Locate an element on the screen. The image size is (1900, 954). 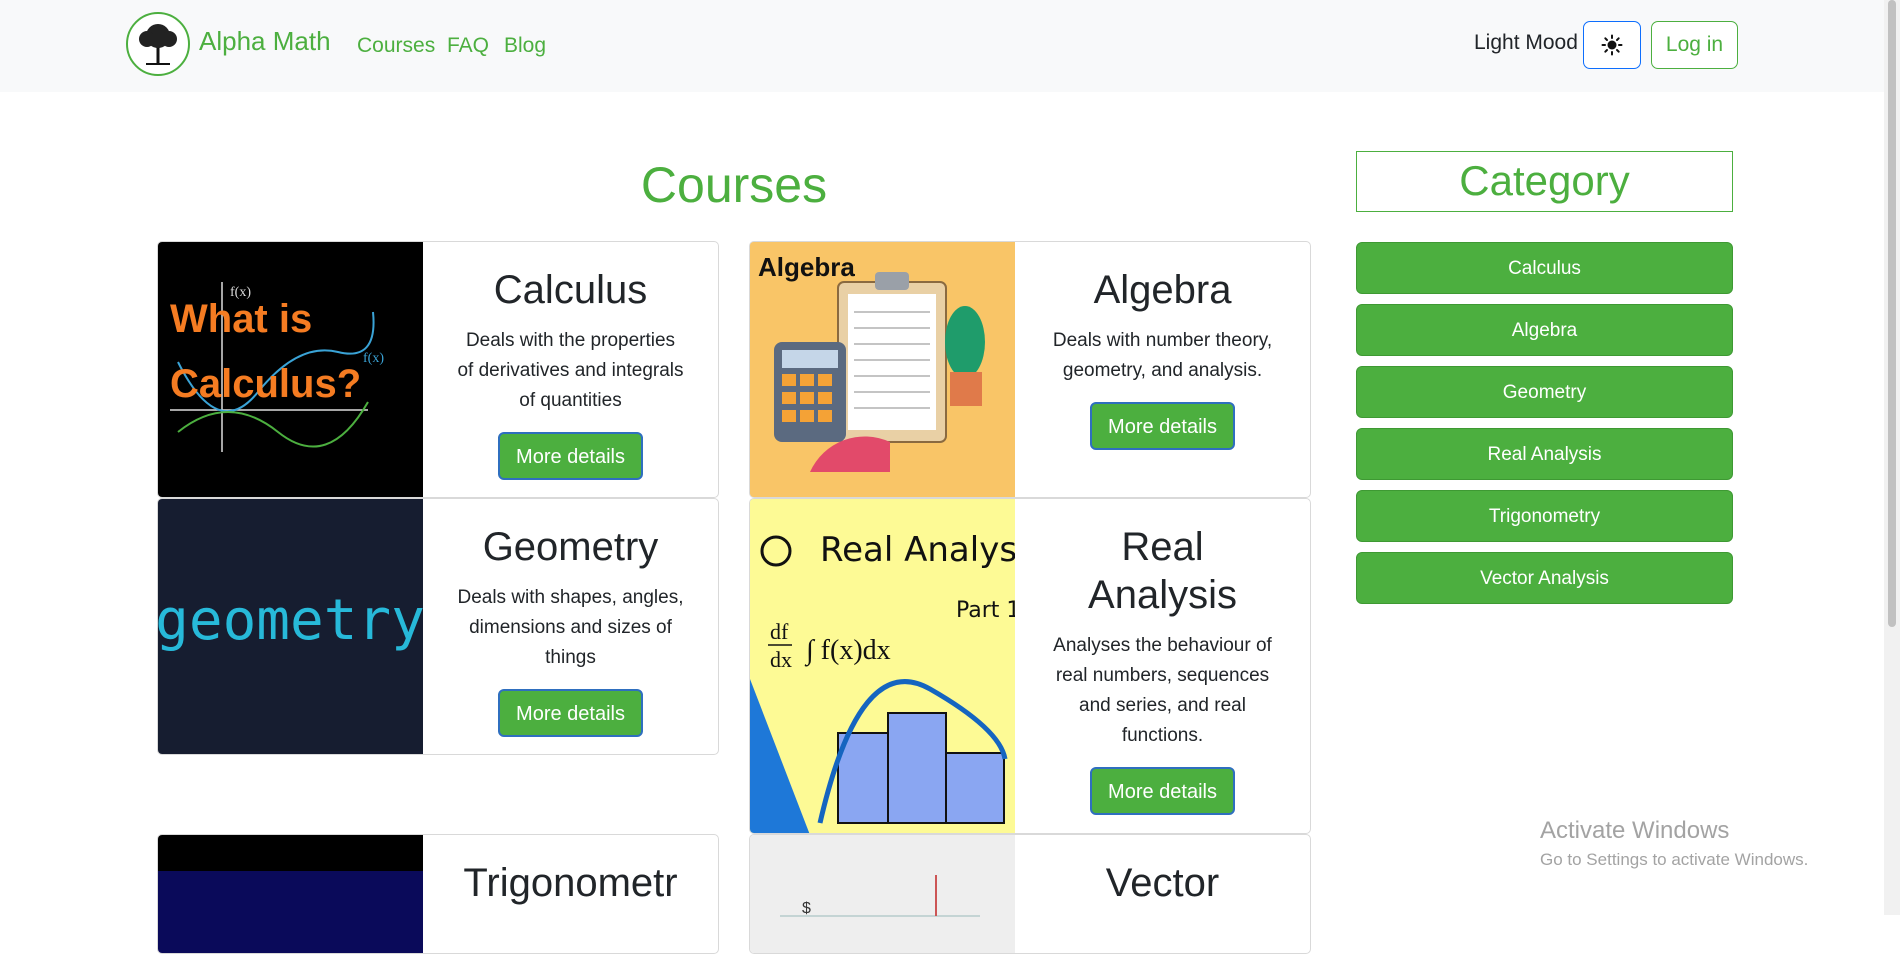
category-button-geometry: Geometry is located at coordinates (1544, 392).